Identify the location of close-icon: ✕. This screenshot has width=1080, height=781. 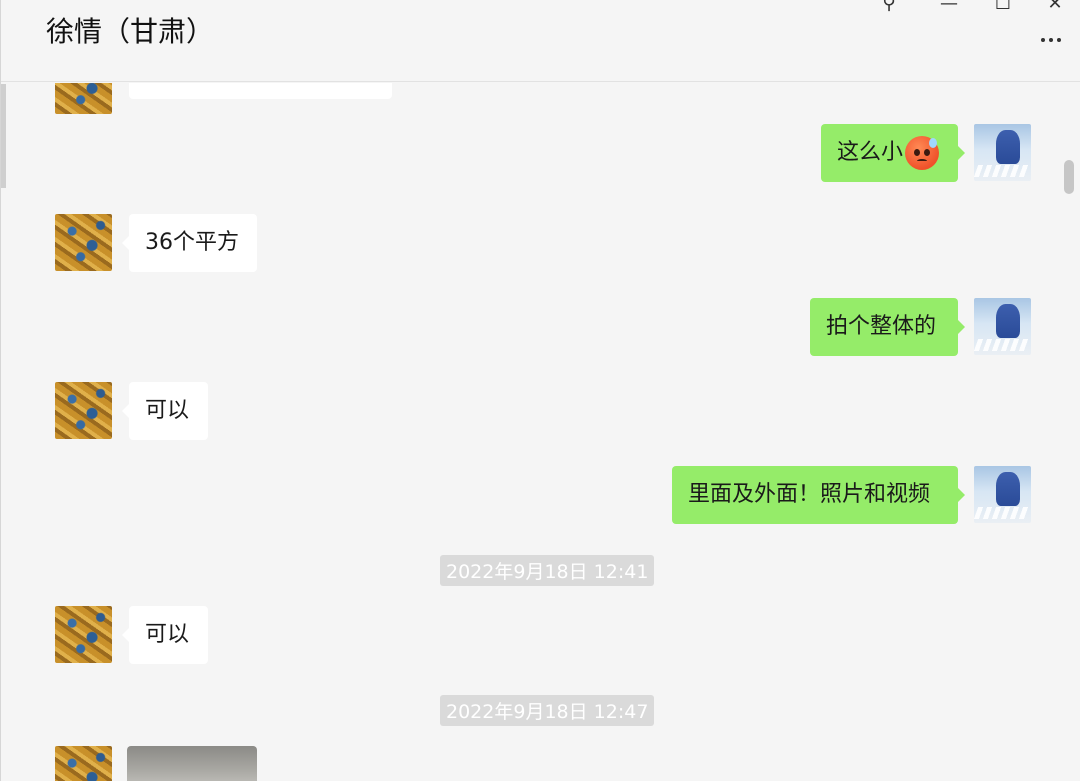
(1055, 7).